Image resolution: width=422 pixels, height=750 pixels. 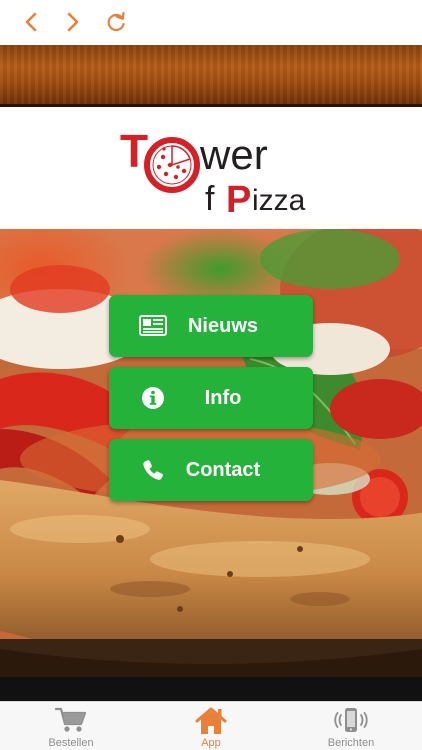 I want to click on contact-button: Contact, so click(x=211, y=470).